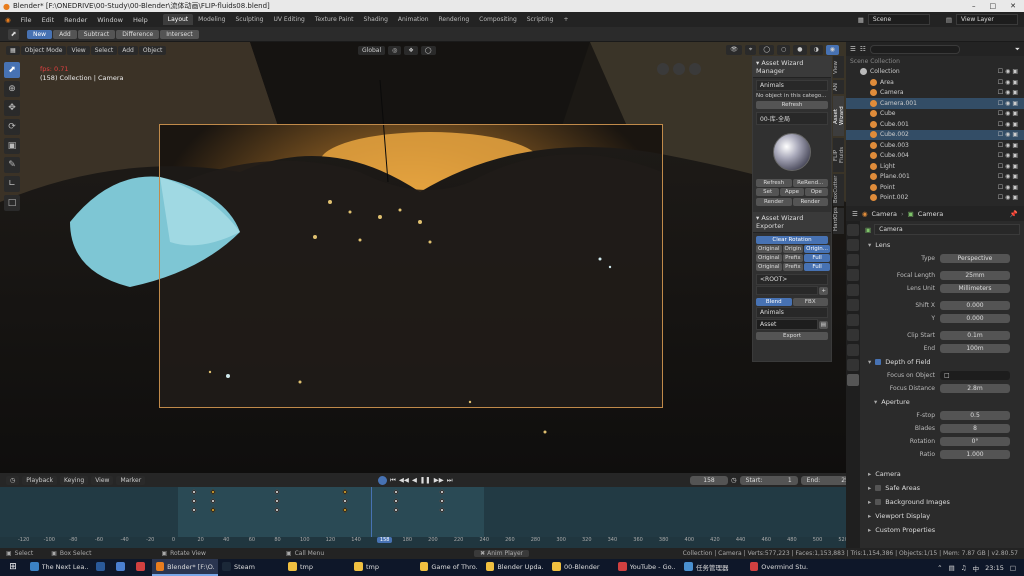 The image size is (1024, 576). I want to click on breadcrumb-data: Camera, so click(931, 214).